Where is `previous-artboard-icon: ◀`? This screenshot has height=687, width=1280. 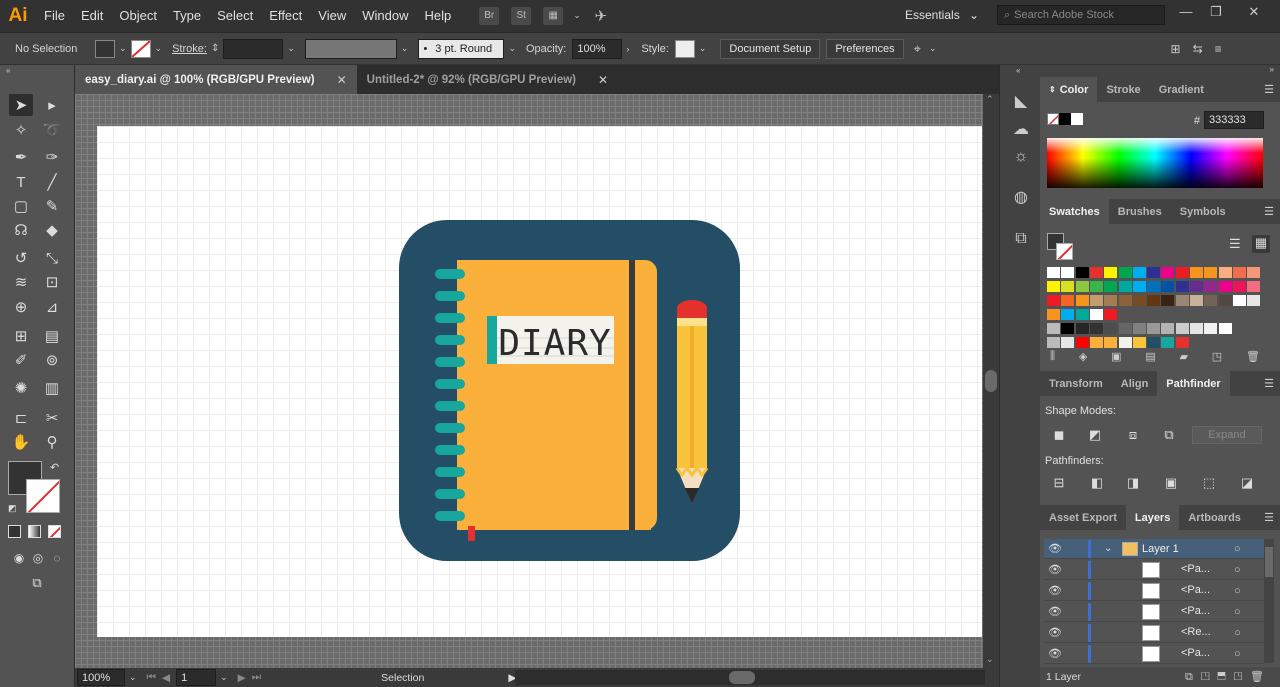 previous-artboard-icon: ◀ is located at coordinates (166, 678).